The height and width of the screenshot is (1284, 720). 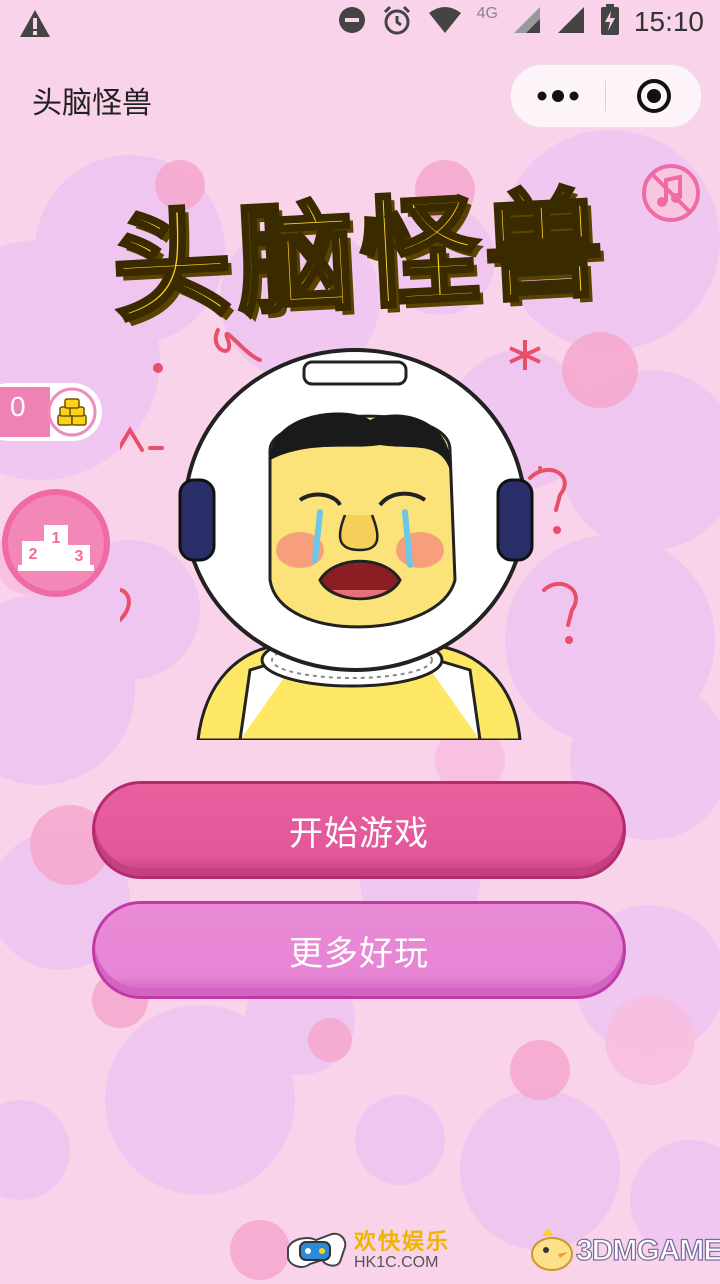 I want to click on watermark-3dmgame-text: 3DMGAME, so click(x=647, y=1250).